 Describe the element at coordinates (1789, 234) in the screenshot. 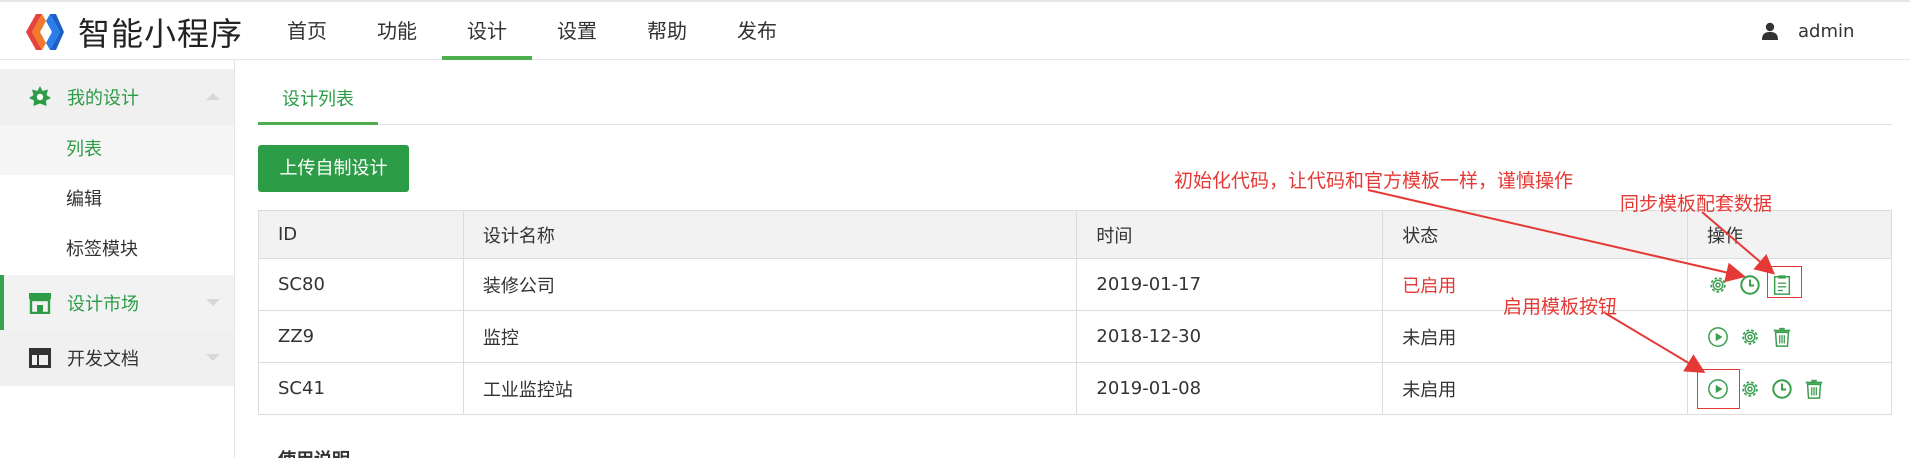

I see `column-header-actions: 操作` at that location.